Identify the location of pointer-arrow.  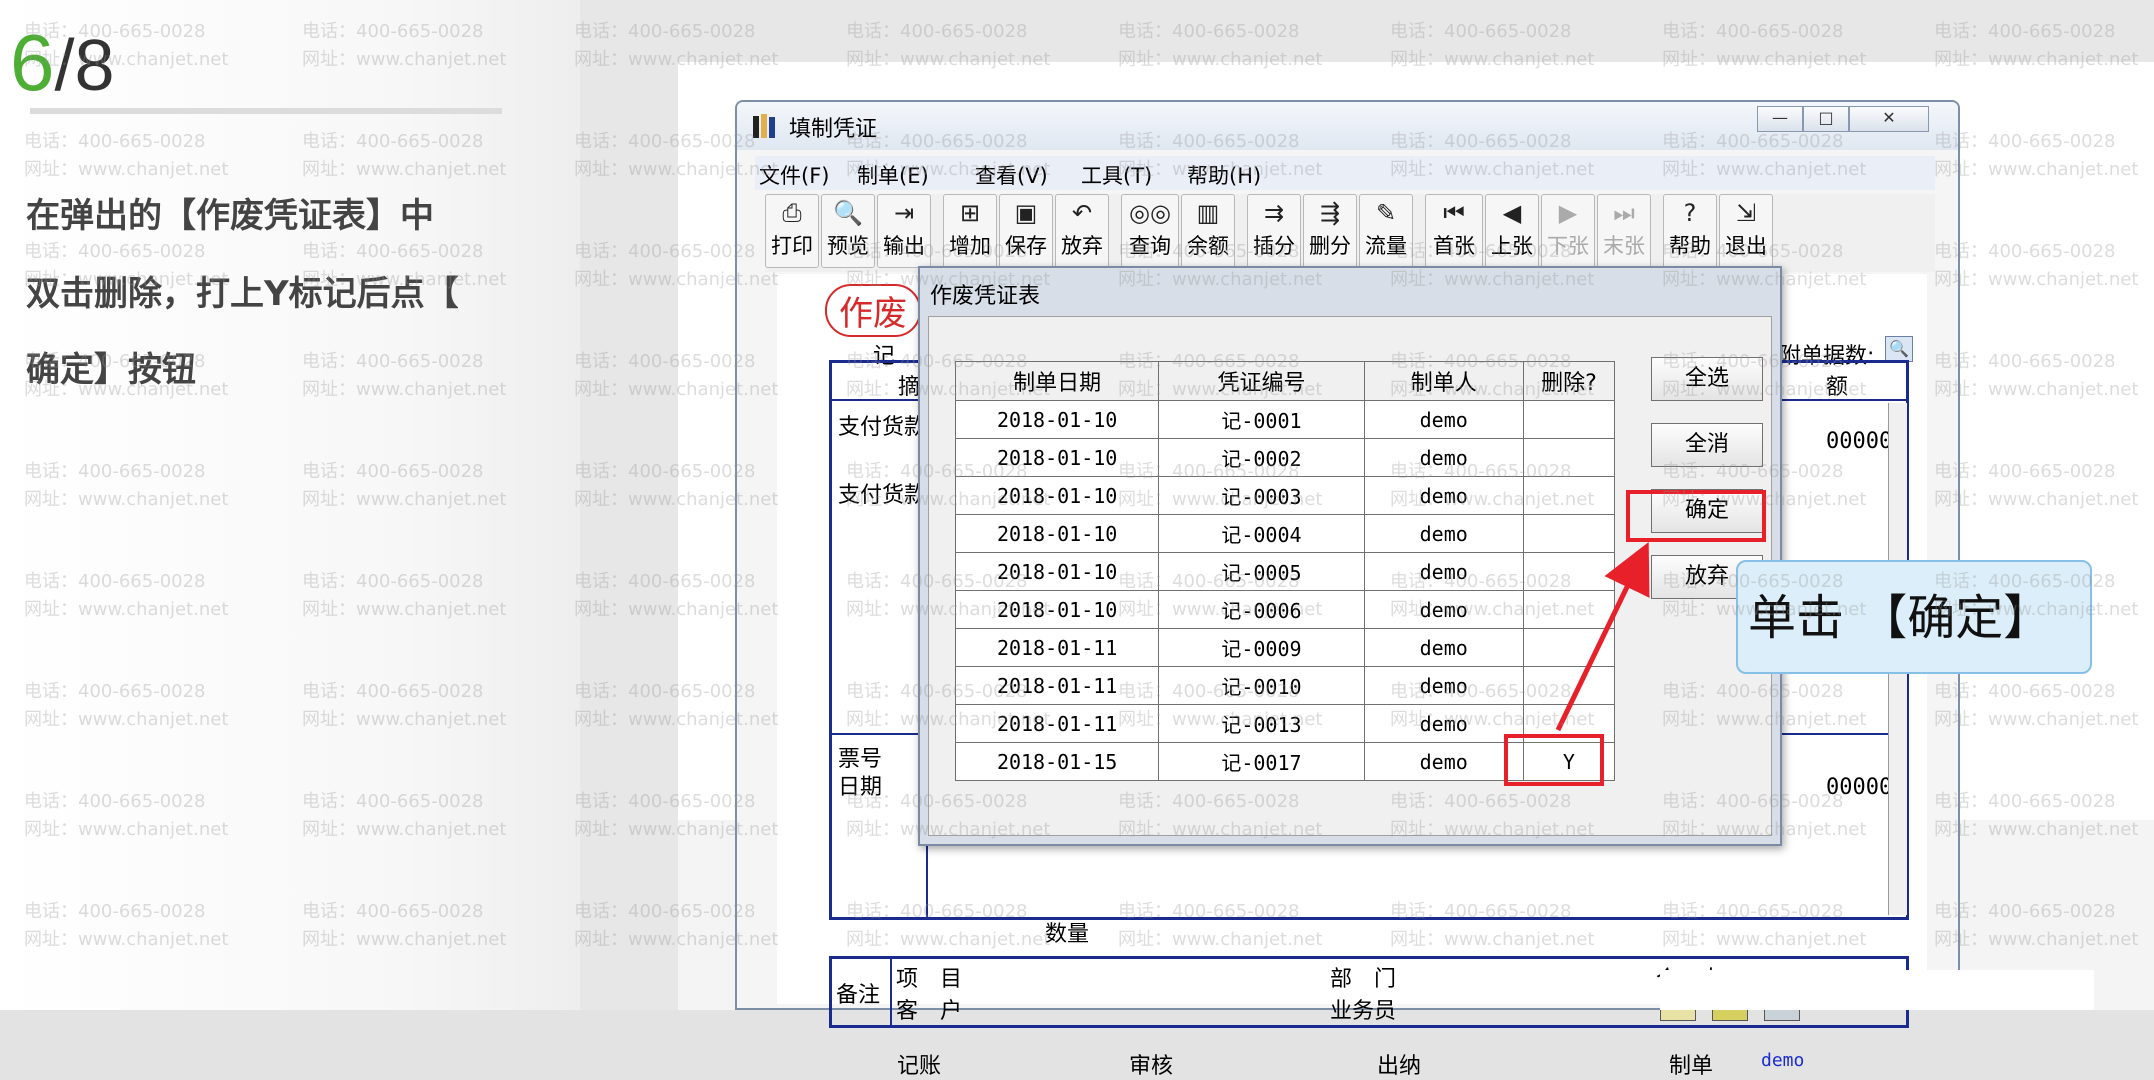
(1602, 636).